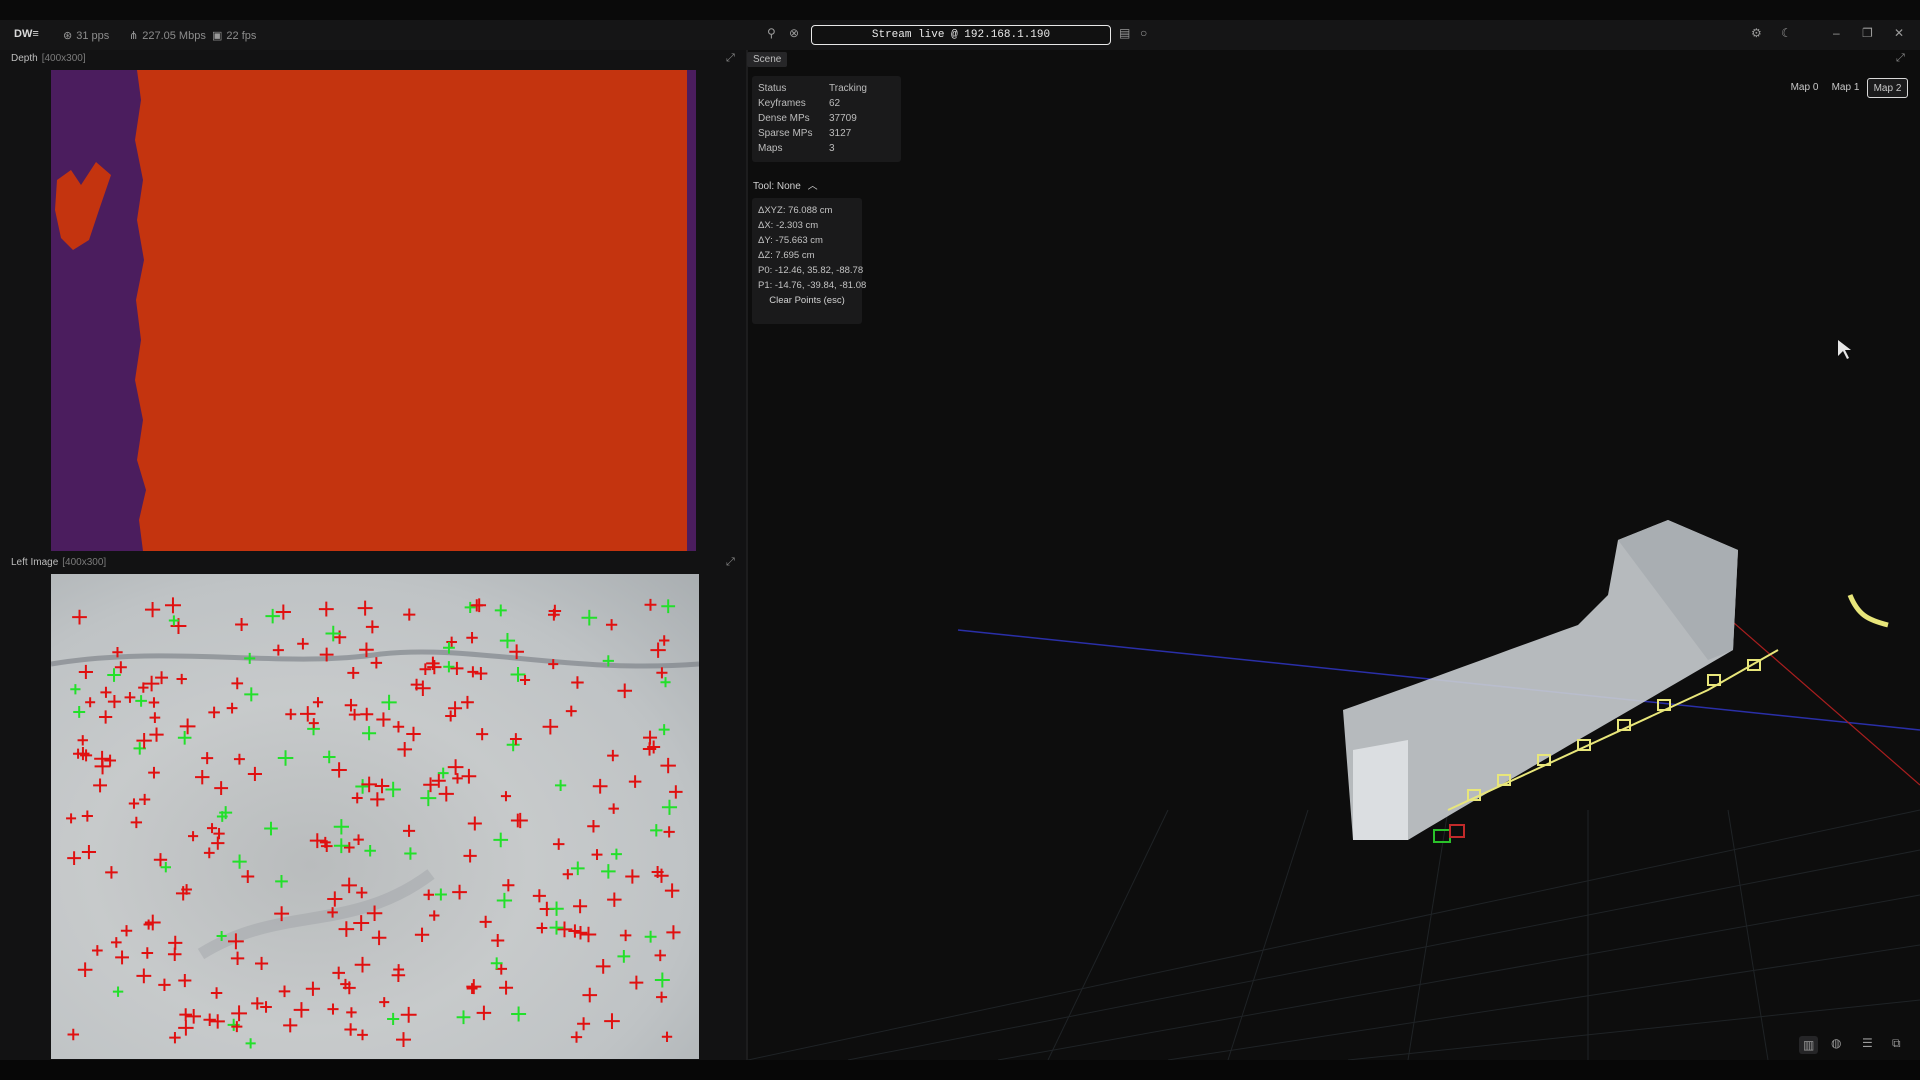 This screenshot has height=1080, width=1920. I want to click on chevron-up-icon: ︿, so click(812, 186).